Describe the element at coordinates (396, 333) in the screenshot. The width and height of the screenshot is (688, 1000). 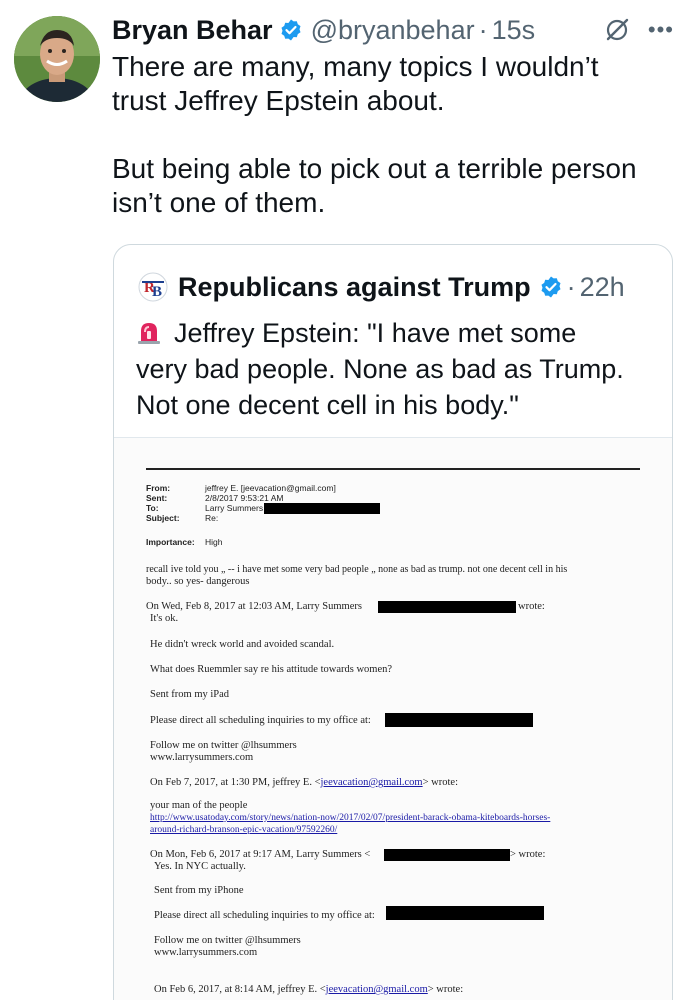
I see `quoted-tweet-line: Jeffrey Epstein: "I have met some` at that location.